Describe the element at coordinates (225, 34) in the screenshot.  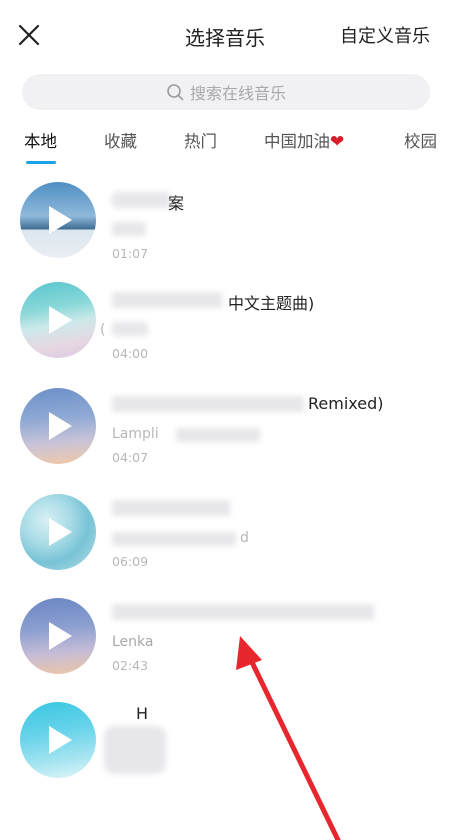
I see `top-bar: 选择音乐 自定义音乐` at that location.